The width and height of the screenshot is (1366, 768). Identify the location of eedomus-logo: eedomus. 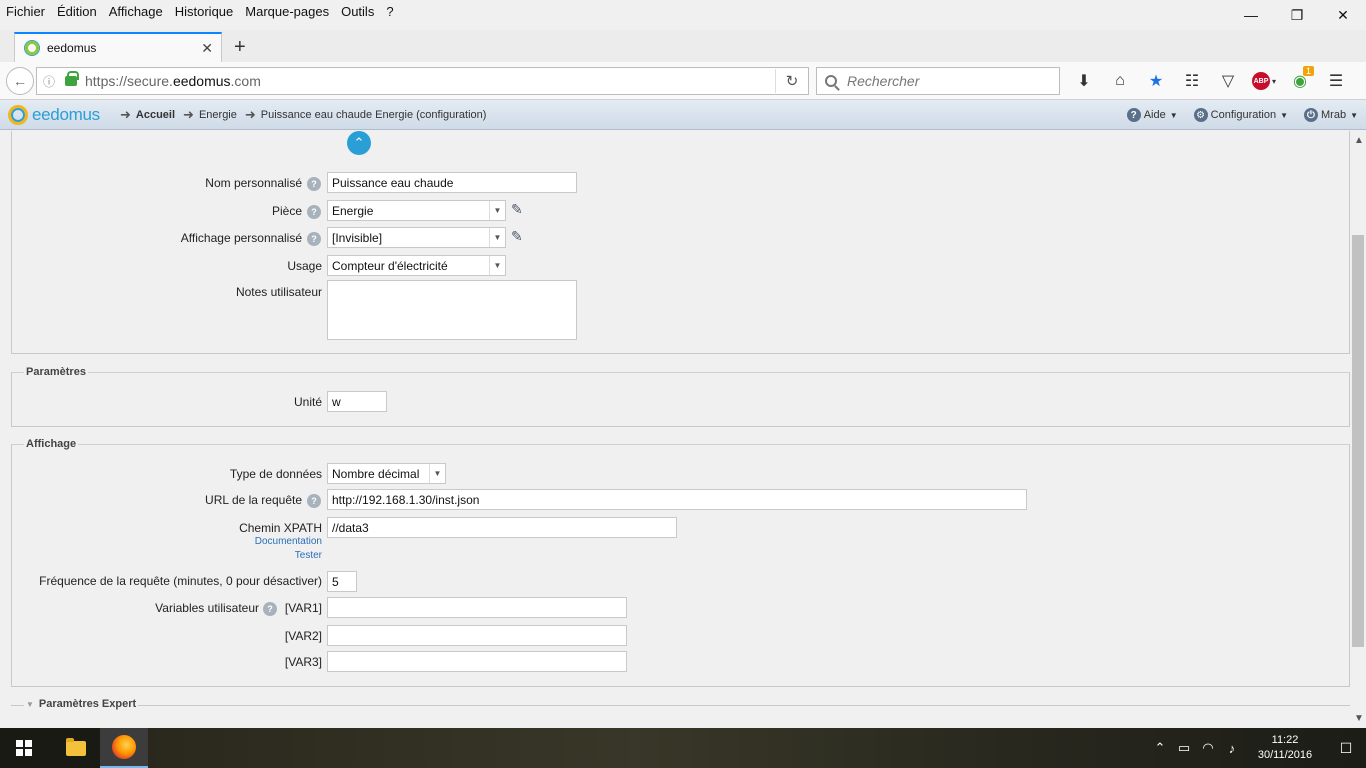
(54, 115).